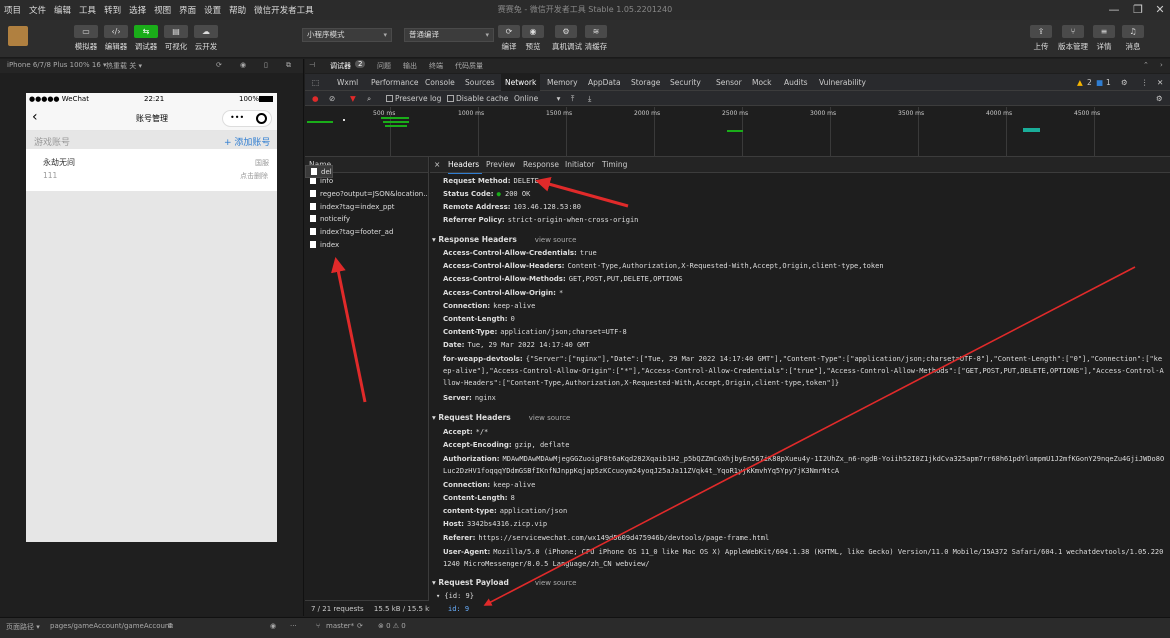  What do you see at coordinates (645, 82) in the screenshot?
I see `tab-storage: Storage` at bounding box center [645, 82].